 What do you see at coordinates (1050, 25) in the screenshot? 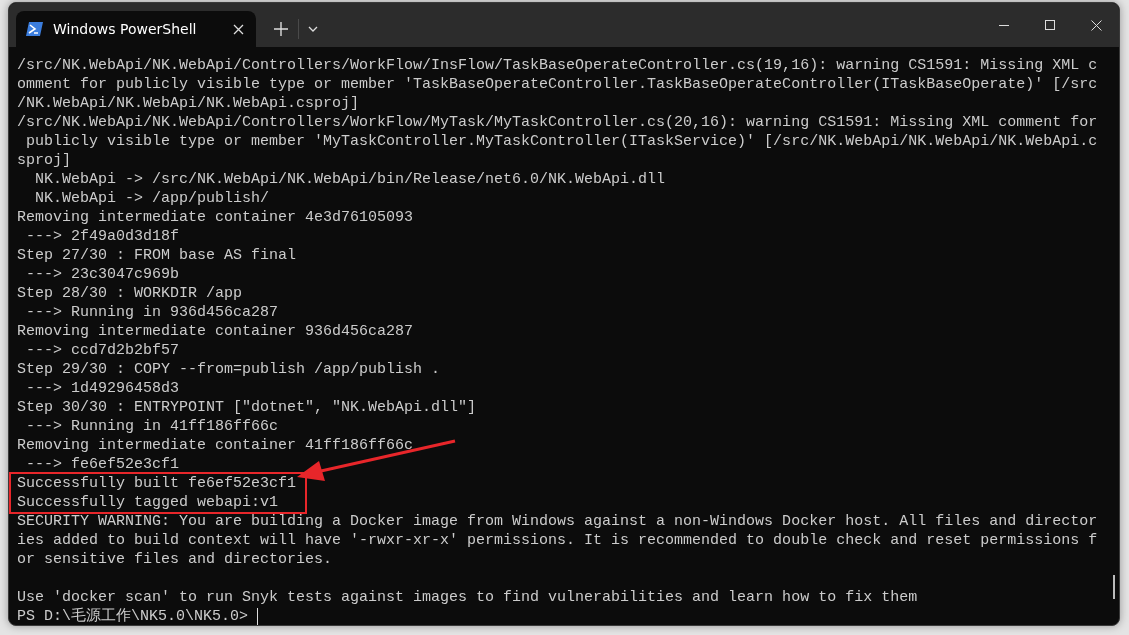
I see `maximize-icon` at bounding box center [1050, 25].